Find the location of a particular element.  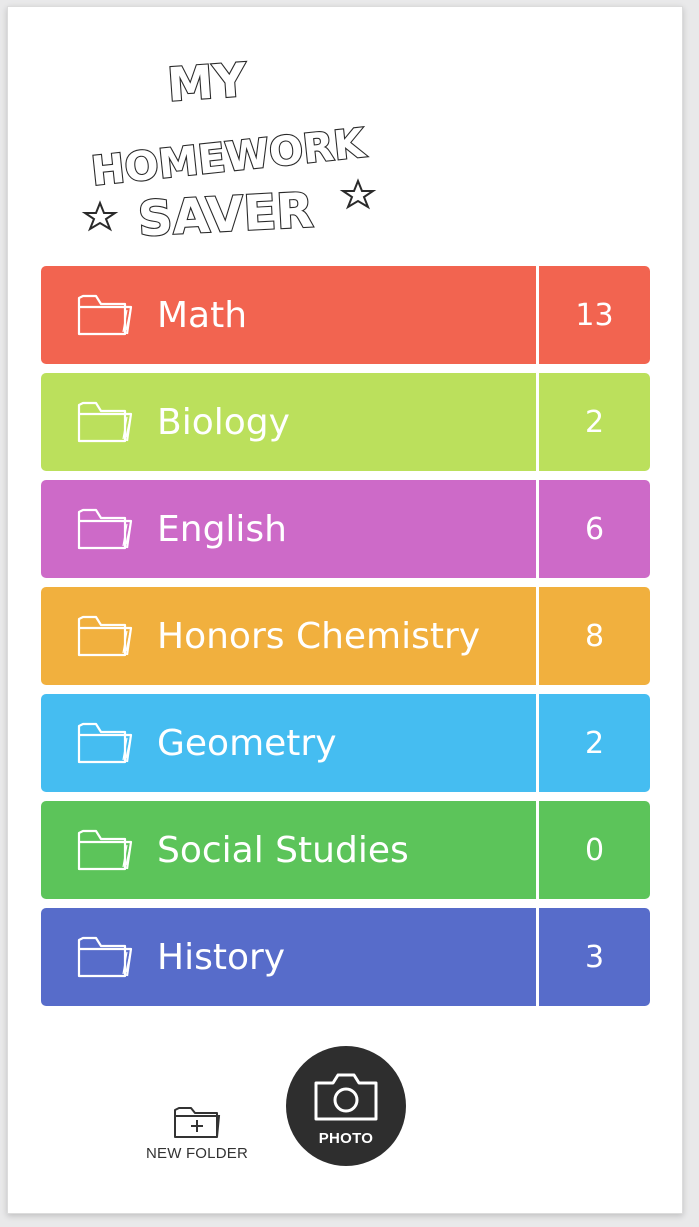

app-logo: MY HOMEWORK SAVER is located at coordinates (231, 151).